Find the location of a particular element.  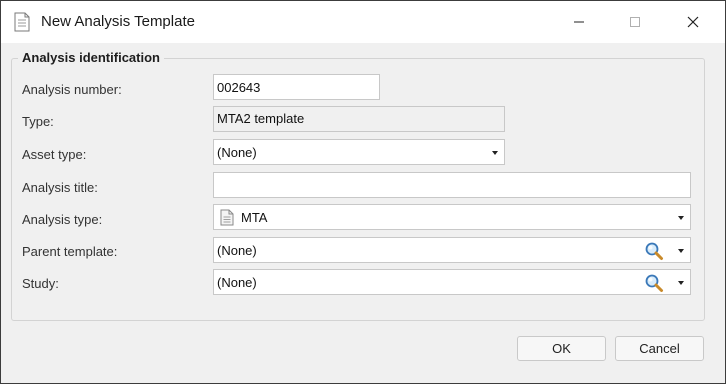

analysis-title-input is located at coordinates (452, 185).